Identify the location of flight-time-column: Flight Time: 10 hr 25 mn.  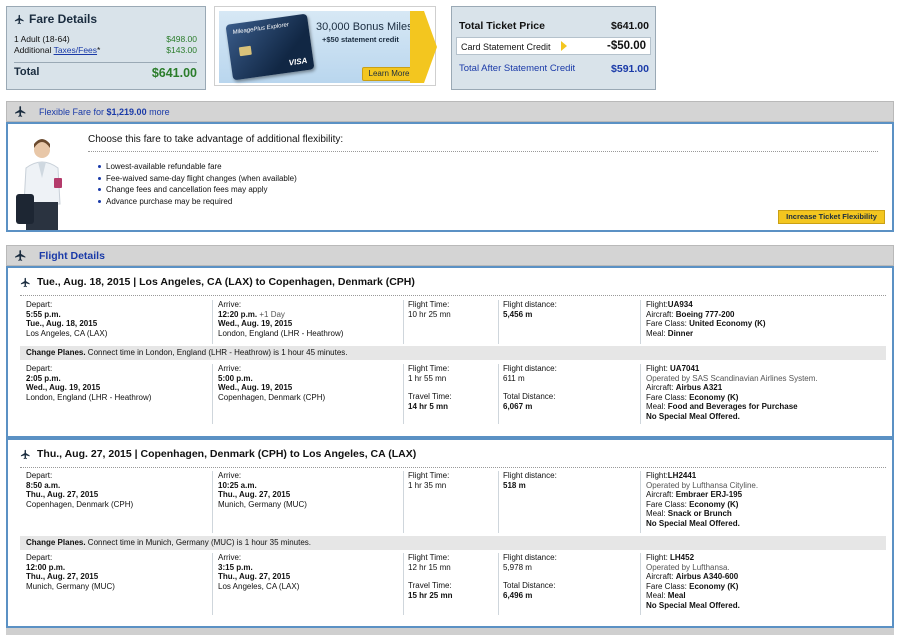
(429, 309).